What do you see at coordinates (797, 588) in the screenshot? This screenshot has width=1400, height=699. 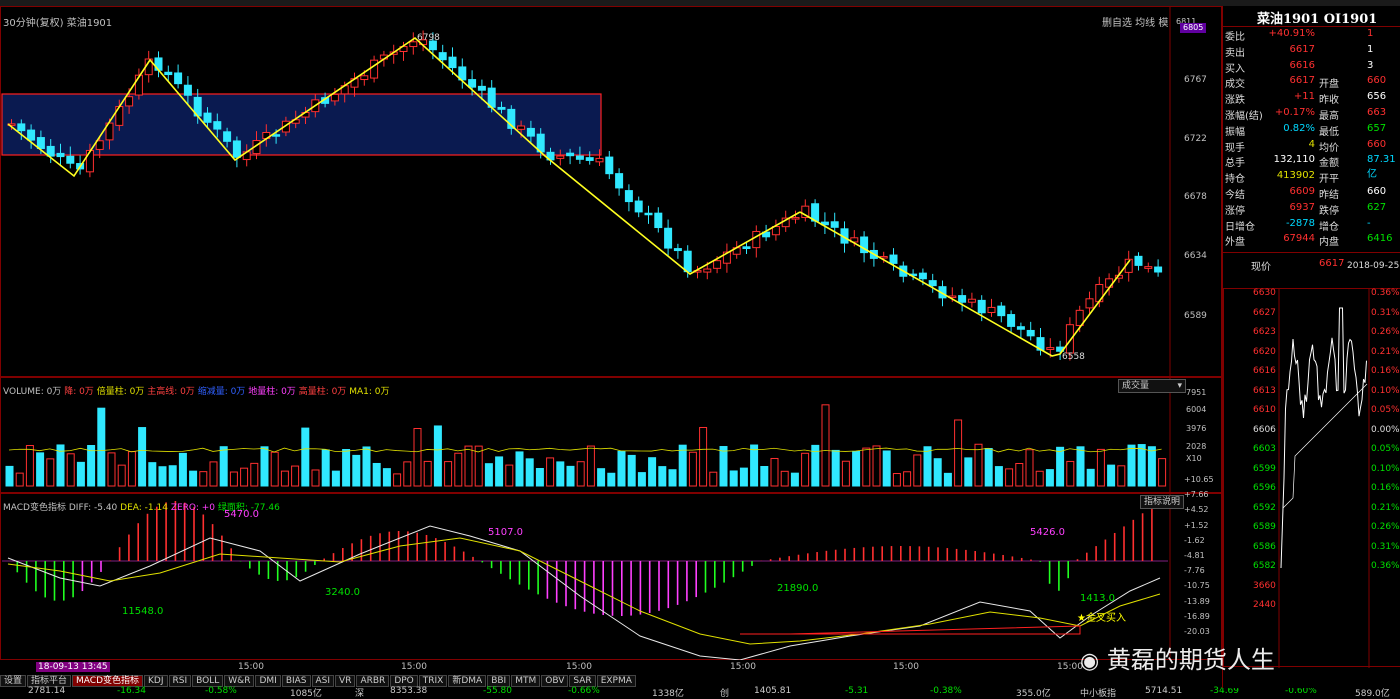 I see `macd-label: 21890.0` at bounding box center [797, 588].